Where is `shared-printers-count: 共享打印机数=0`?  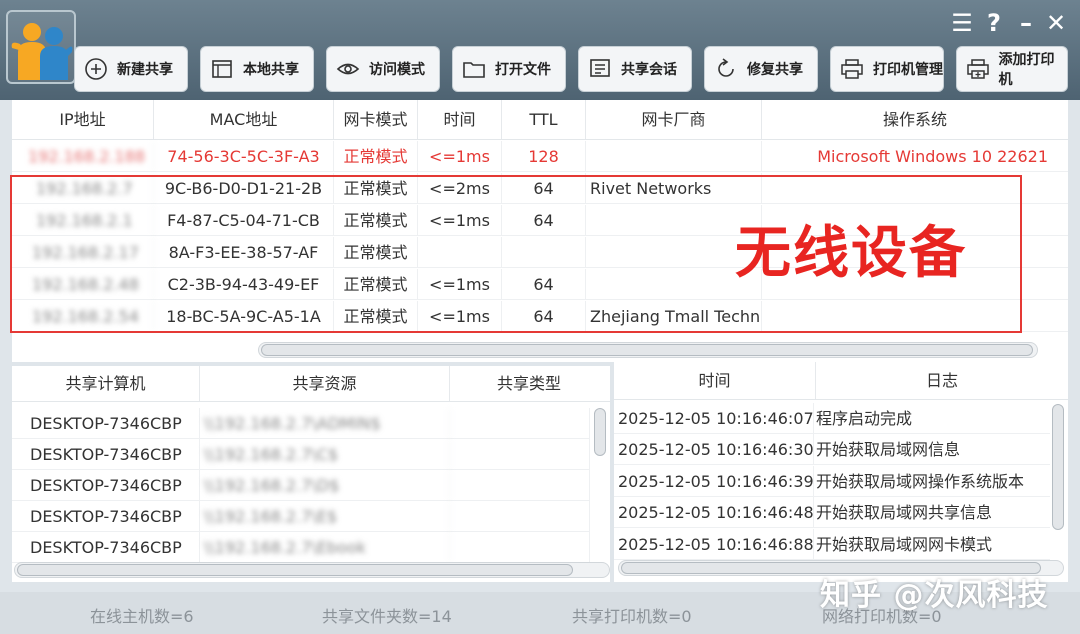
shared-printers-count: 共享打印机数=0 is located at coordinates (632, 616).